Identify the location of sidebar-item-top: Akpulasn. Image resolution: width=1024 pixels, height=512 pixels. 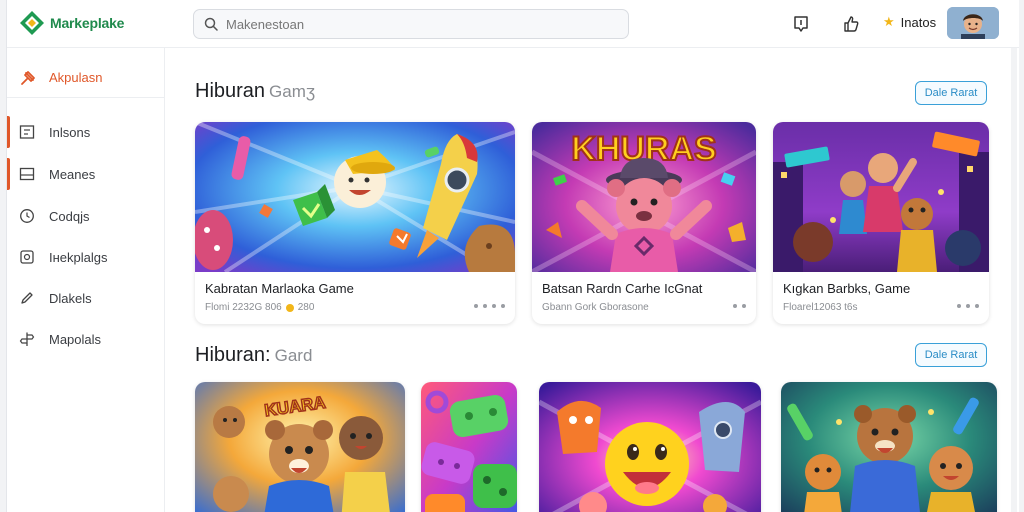
(86, 78).